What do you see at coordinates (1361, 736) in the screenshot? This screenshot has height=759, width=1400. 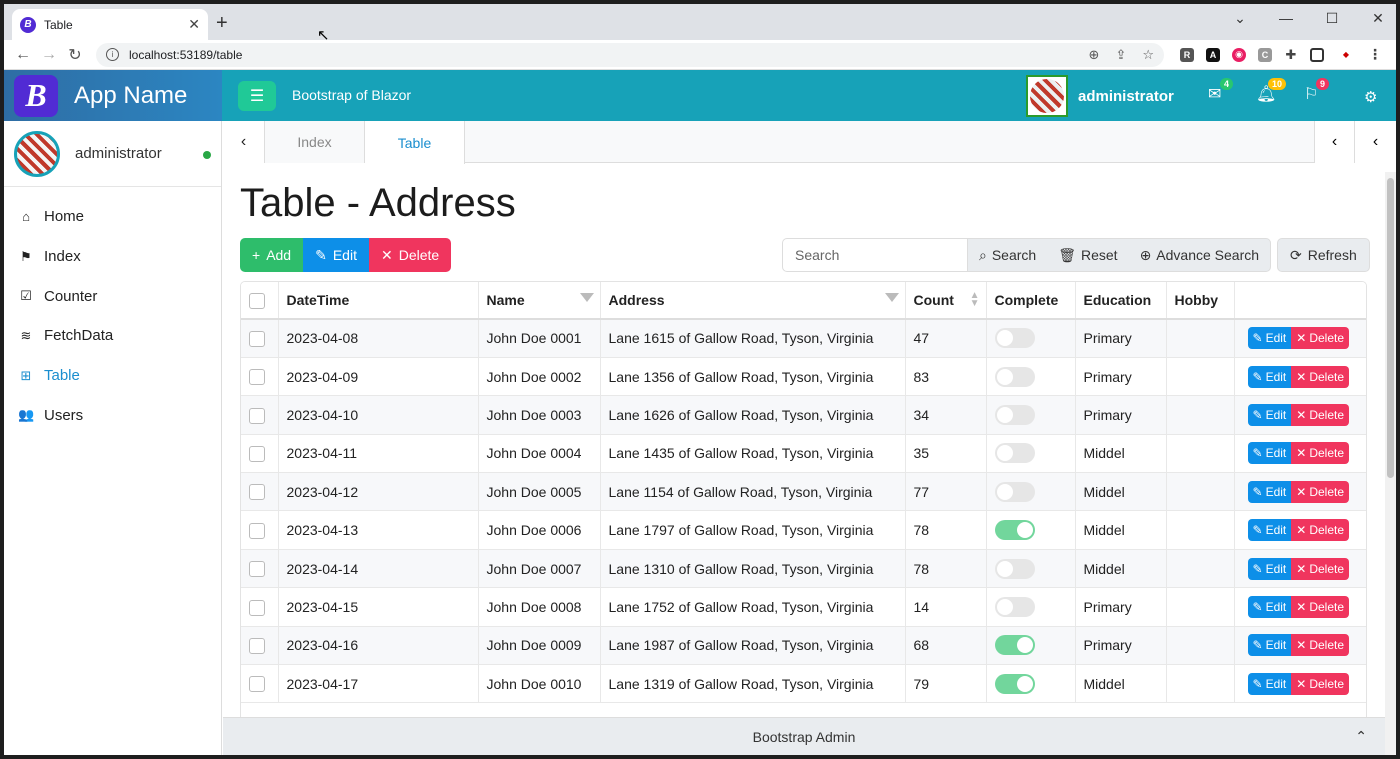 I see `chevron-up-icon: ⌃` at bounding box center [1361, 736].